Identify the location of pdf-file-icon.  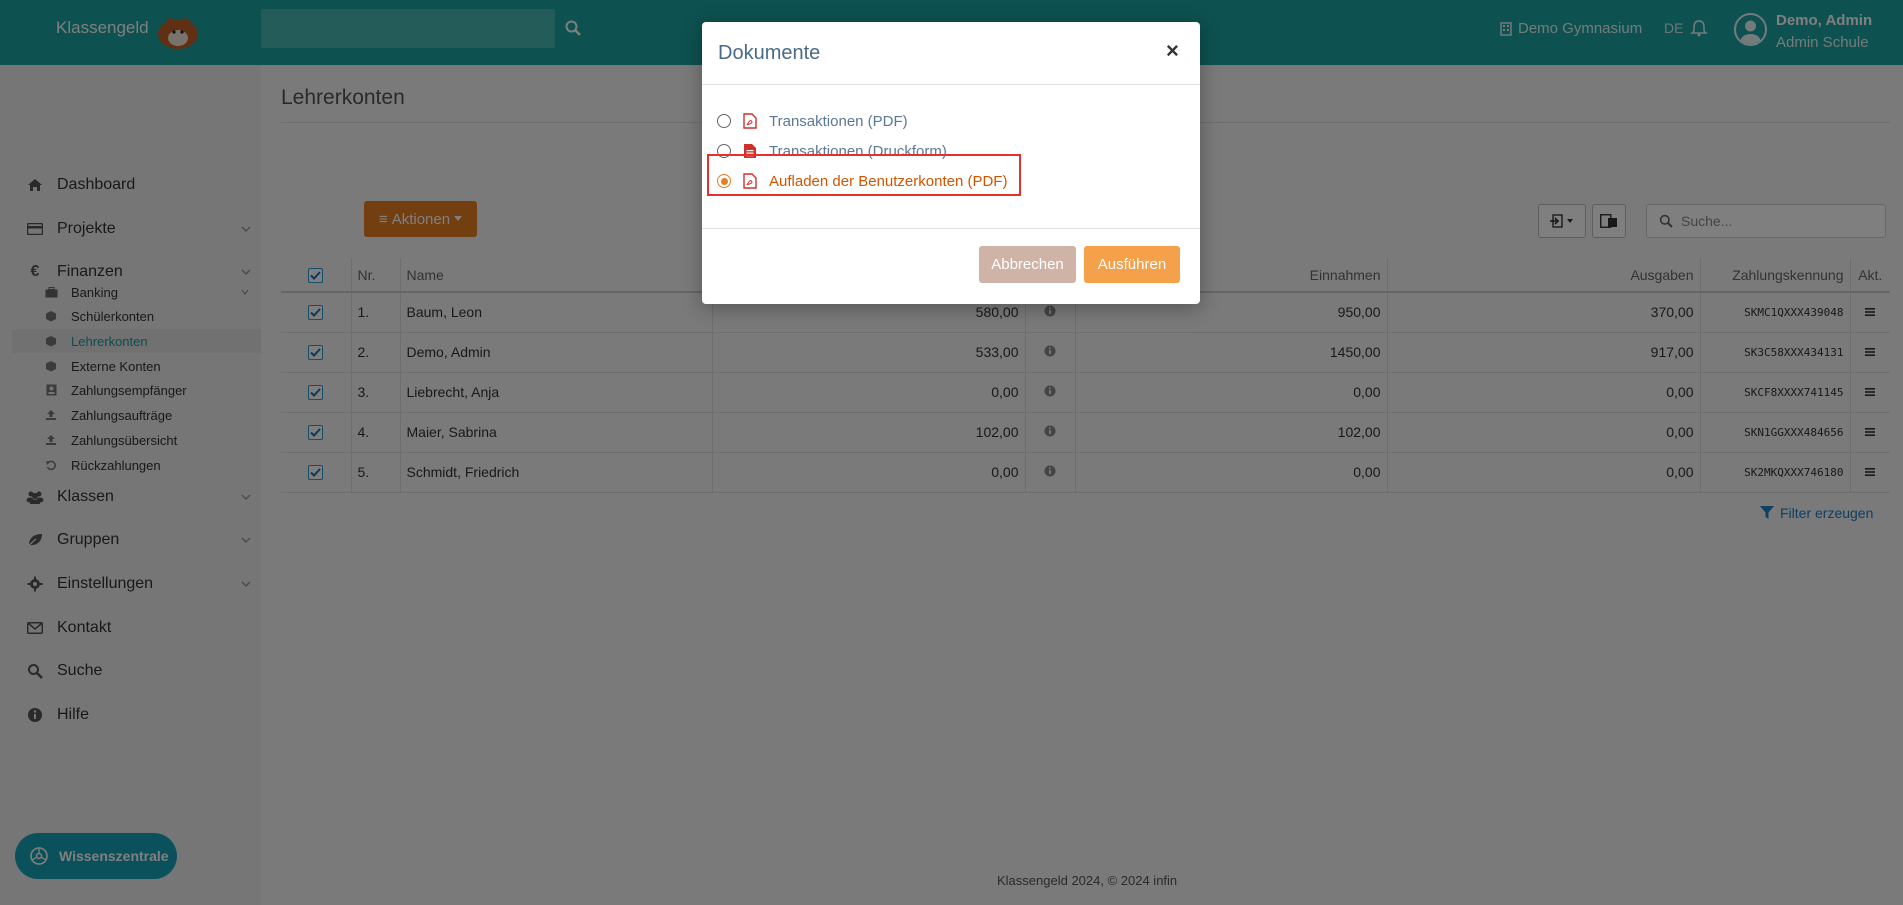
(750, 121).